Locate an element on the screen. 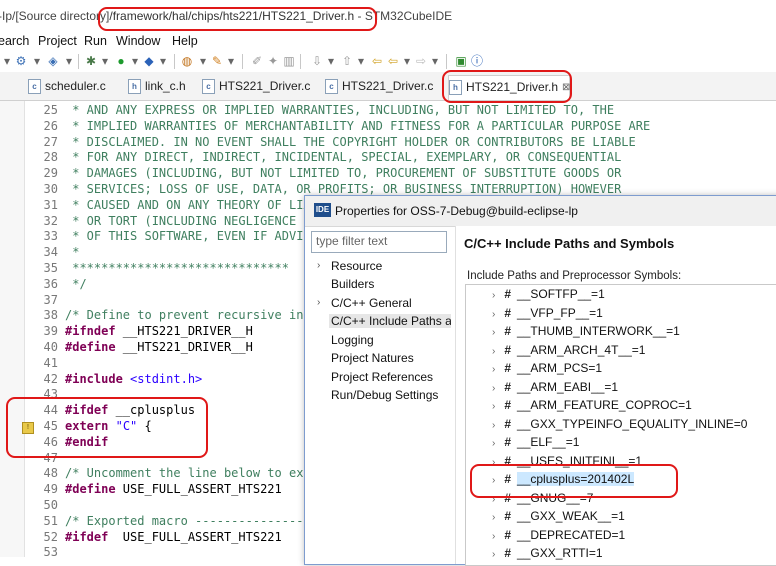 This screenshot has width=776, height=566. symbol-item: › # __GXX_WEAK__=1 is located at coordinates (558, 516).